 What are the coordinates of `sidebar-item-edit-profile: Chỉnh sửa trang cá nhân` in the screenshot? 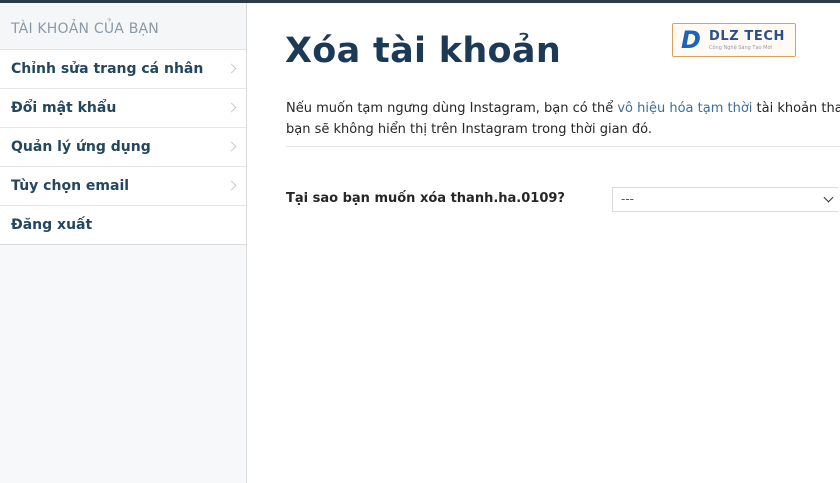 It's located at (123, 69).